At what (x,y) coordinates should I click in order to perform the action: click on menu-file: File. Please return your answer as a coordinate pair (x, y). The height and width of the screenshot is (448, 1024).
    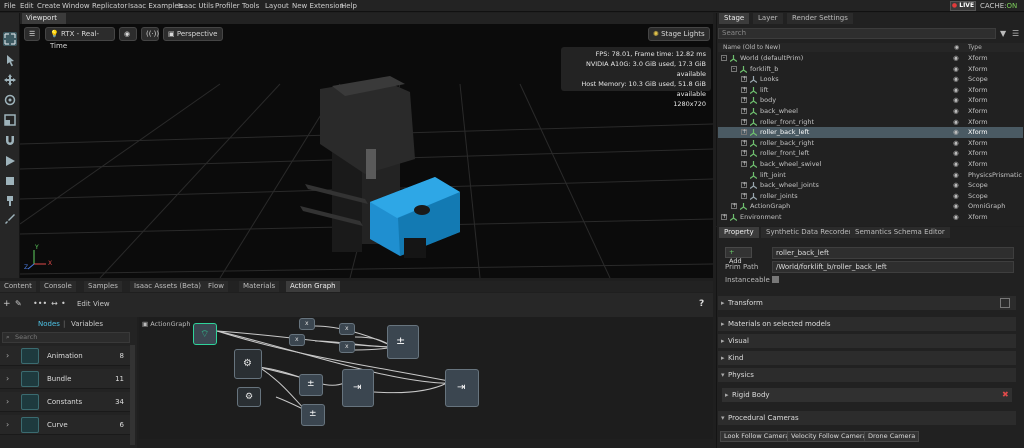
    Looking at the image, I should click on (10, 6).